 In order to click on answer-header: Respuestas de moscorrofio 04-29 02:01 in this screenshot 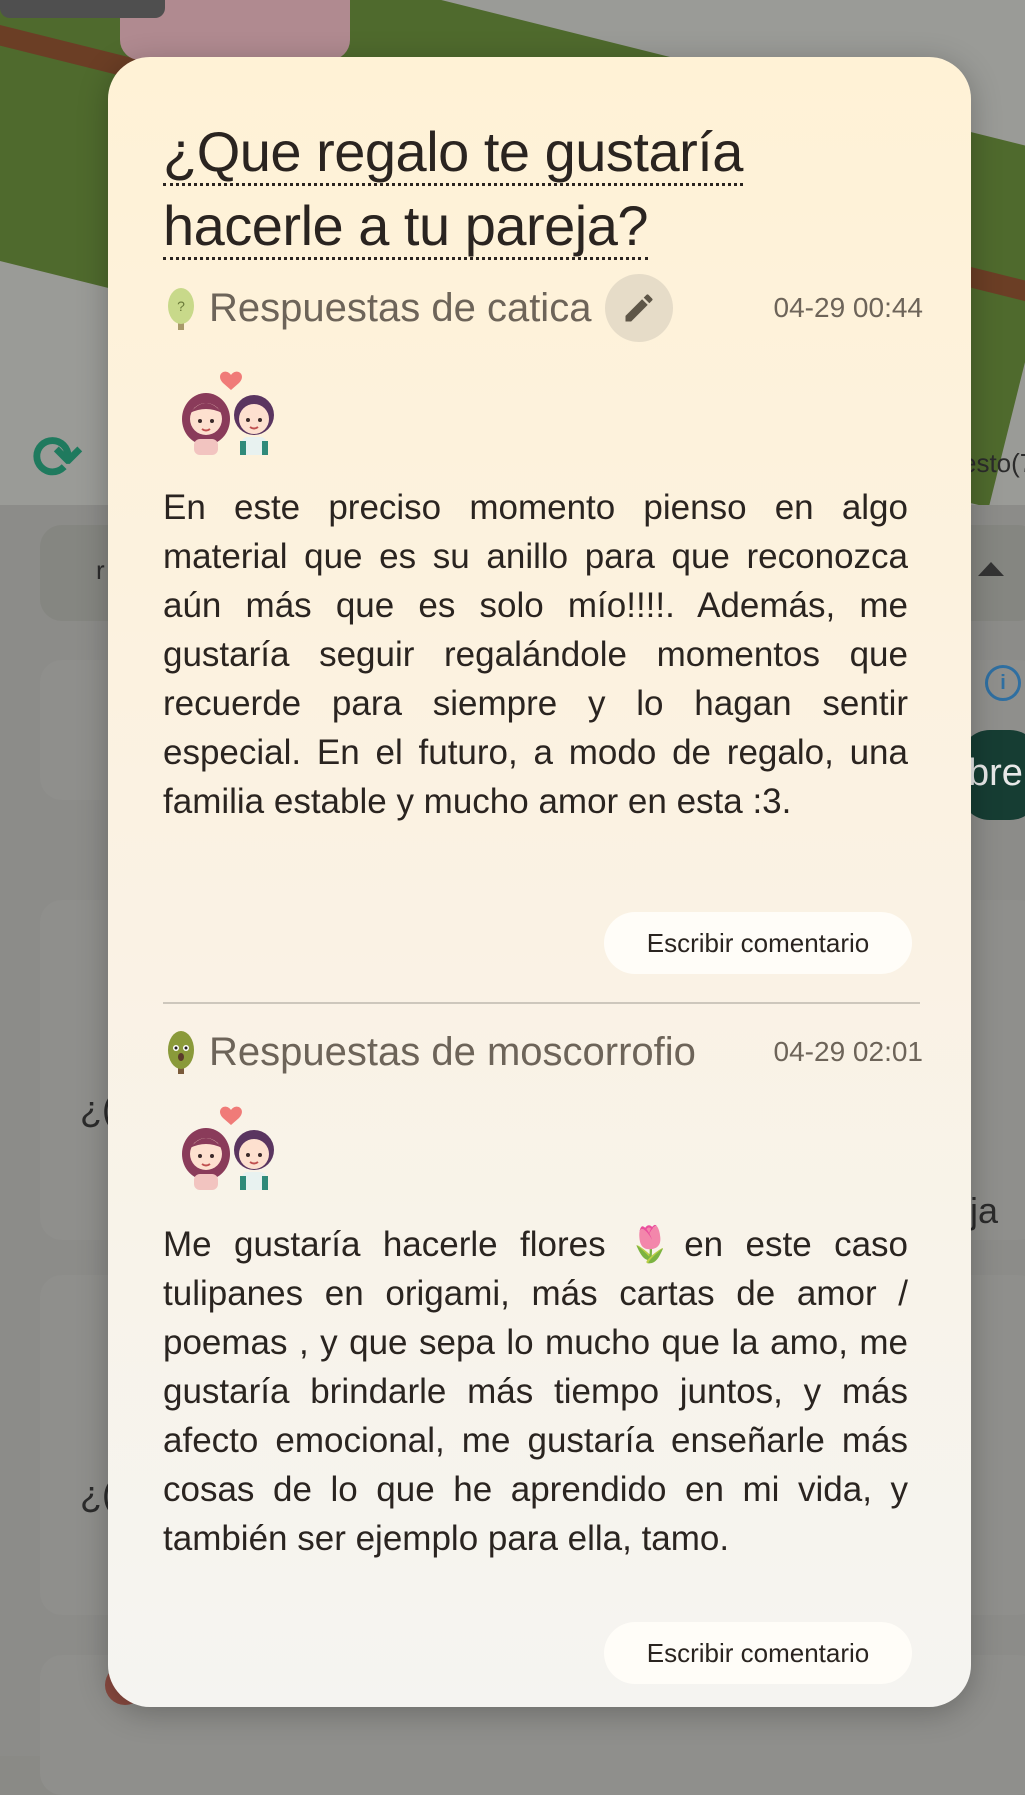, I will do `click(543, 1052)`.